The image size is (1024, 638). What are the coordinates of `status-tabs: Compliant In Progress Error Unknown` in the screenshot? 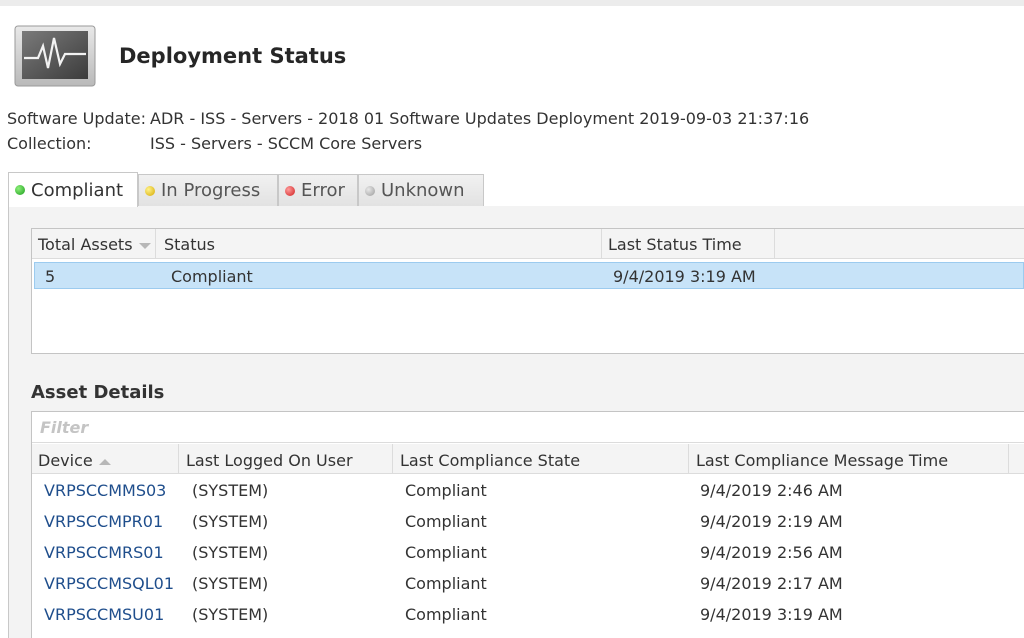 It's located at (516, 190).